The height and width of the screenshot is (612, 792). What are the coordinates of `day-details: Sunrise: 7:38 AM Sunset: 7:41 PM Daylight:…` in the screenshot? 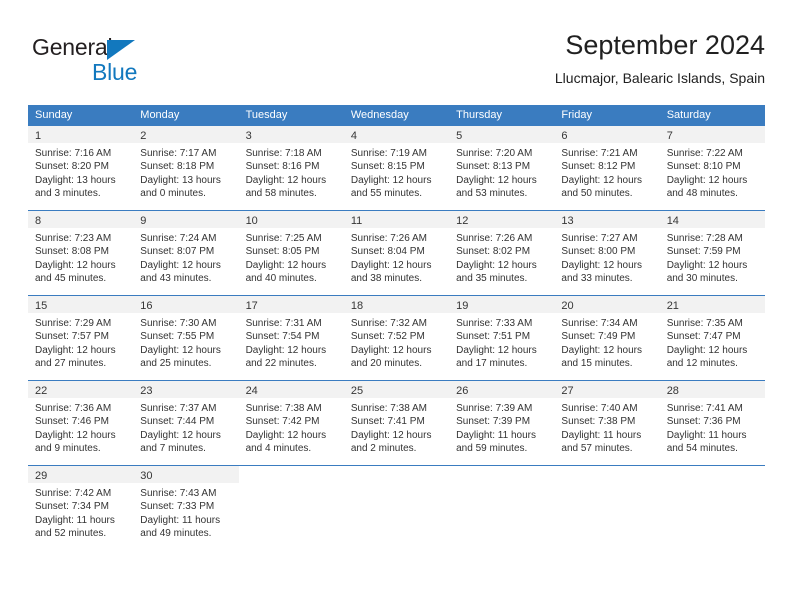 It's located at (396, 430).